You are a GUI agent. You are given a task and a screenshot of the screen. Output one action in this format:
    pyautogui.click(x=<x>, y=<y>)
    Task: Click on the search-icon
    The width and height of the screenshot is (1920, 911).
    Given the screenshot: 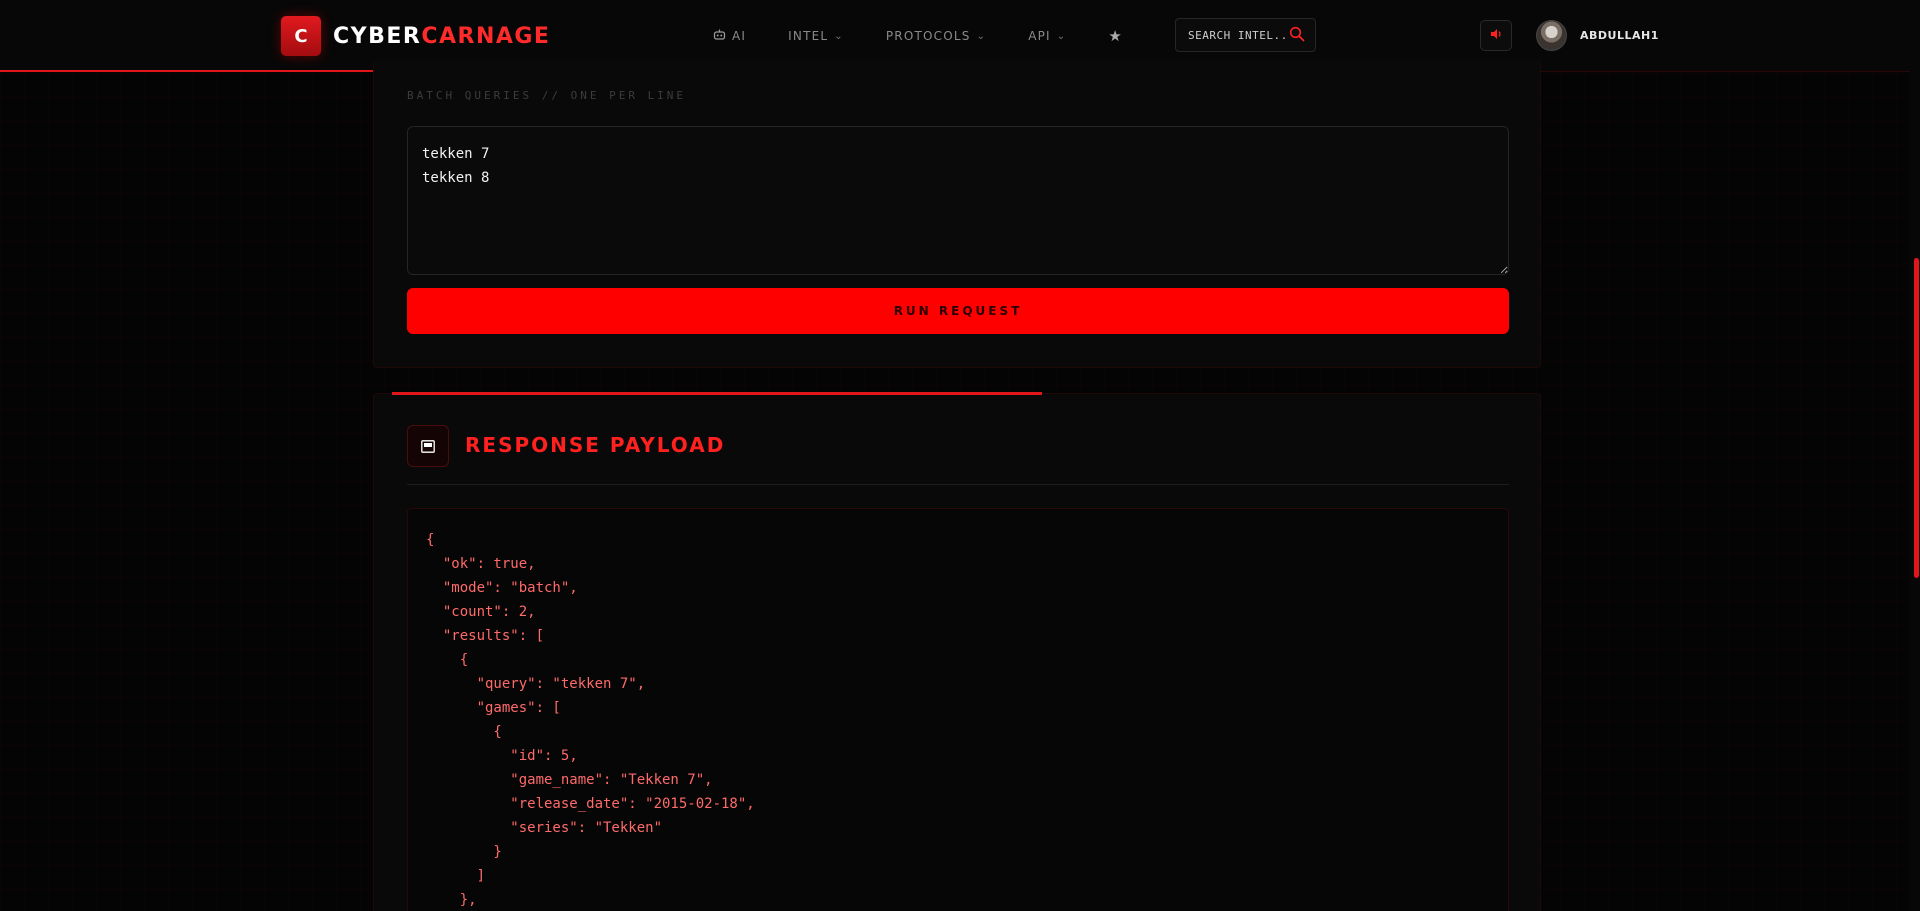 What is the action you would take?
    pyautogui.click(x=1297, y=34)
    